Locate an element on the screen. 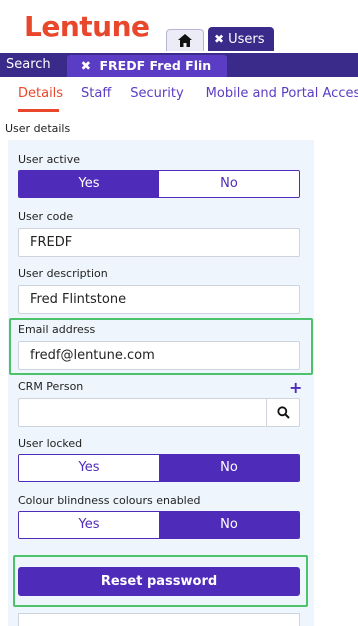 This screenshot has width=358, height=626. tab-home is located at coordinates (185, 40).